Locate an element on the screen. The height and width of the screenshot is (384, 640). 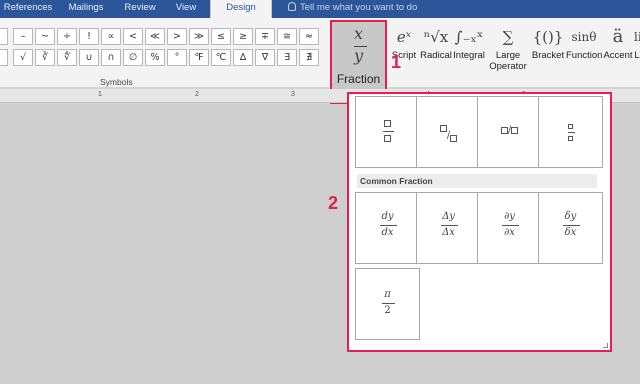
symbol-button: ≥ is located at coordinates (243, 36).